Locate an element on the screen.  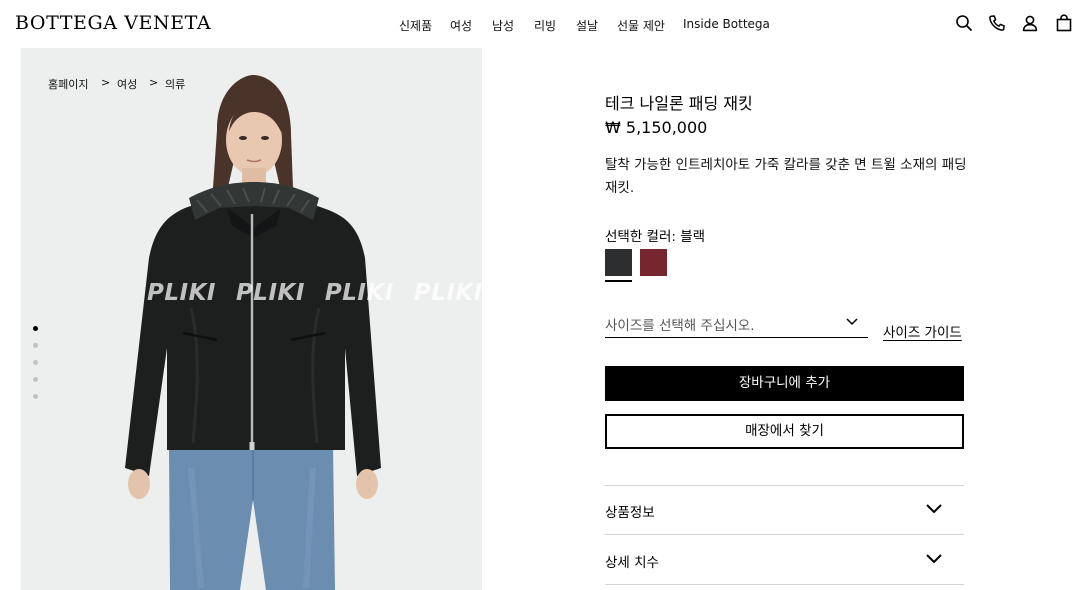
accordion-label: 상세 치수 is located at coordinates (632, 563).